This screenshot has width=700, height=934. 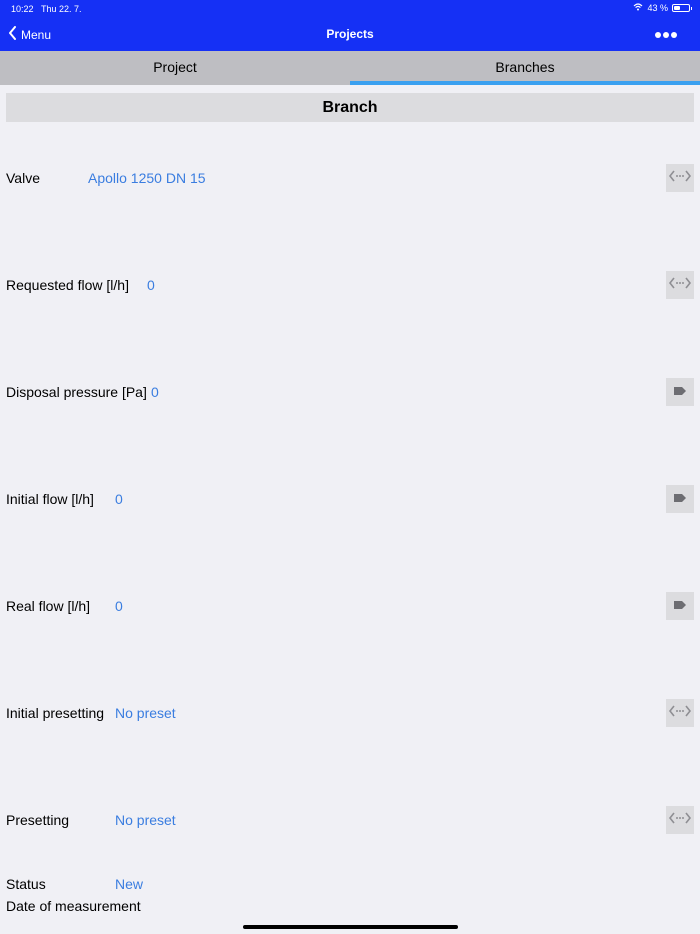 What do you see at coordinates (38, 820) in the screenshot?
I see `field-label: Presetting` at bounding box center [38, 820].